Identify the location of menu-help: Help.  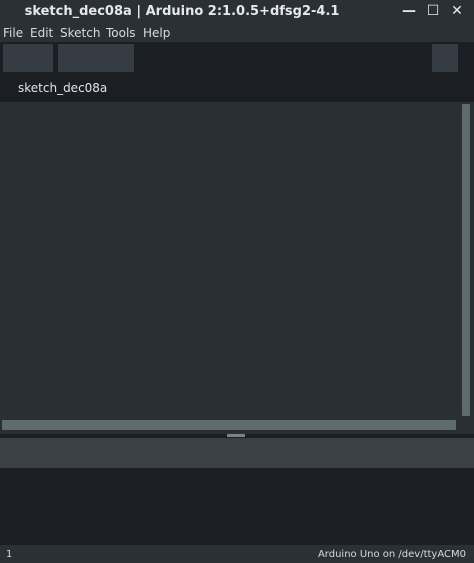
(156, 33).